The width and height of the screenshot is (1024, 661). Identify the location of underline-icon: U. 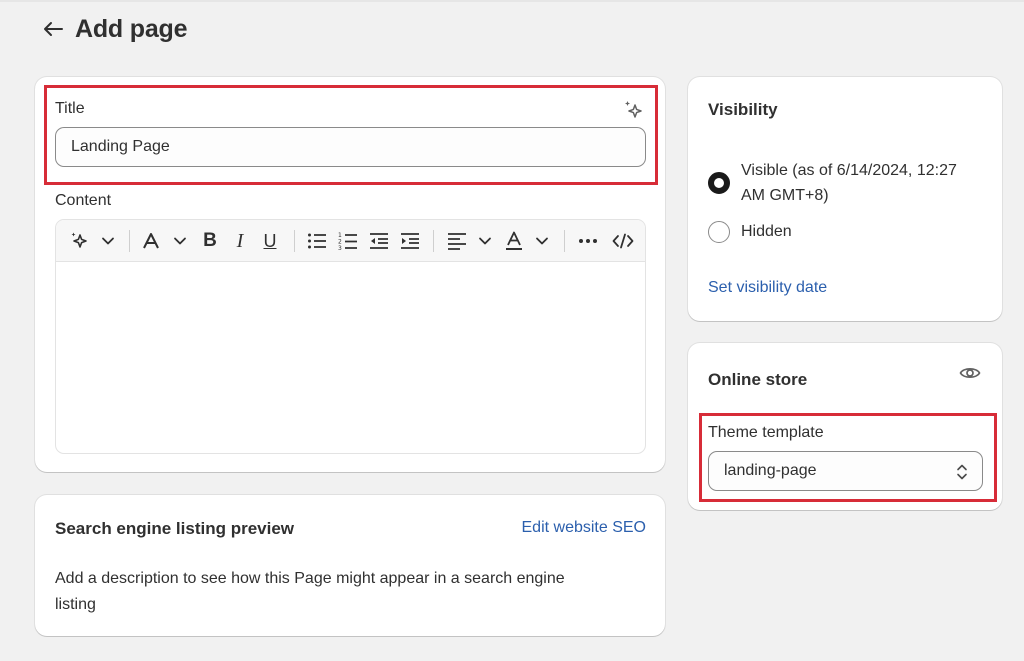
(270, 240).